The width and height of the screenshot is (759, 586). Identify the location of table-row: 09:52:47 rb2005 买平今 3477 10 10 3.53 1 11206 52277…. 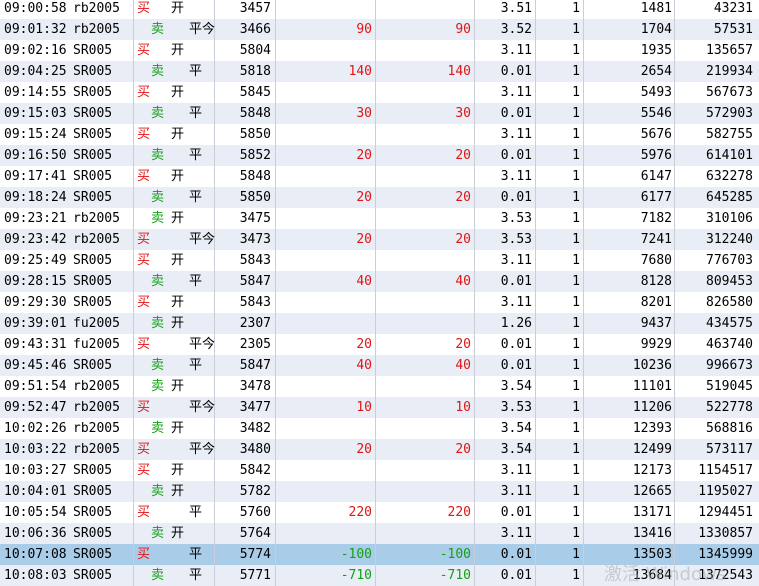
(379, 407).